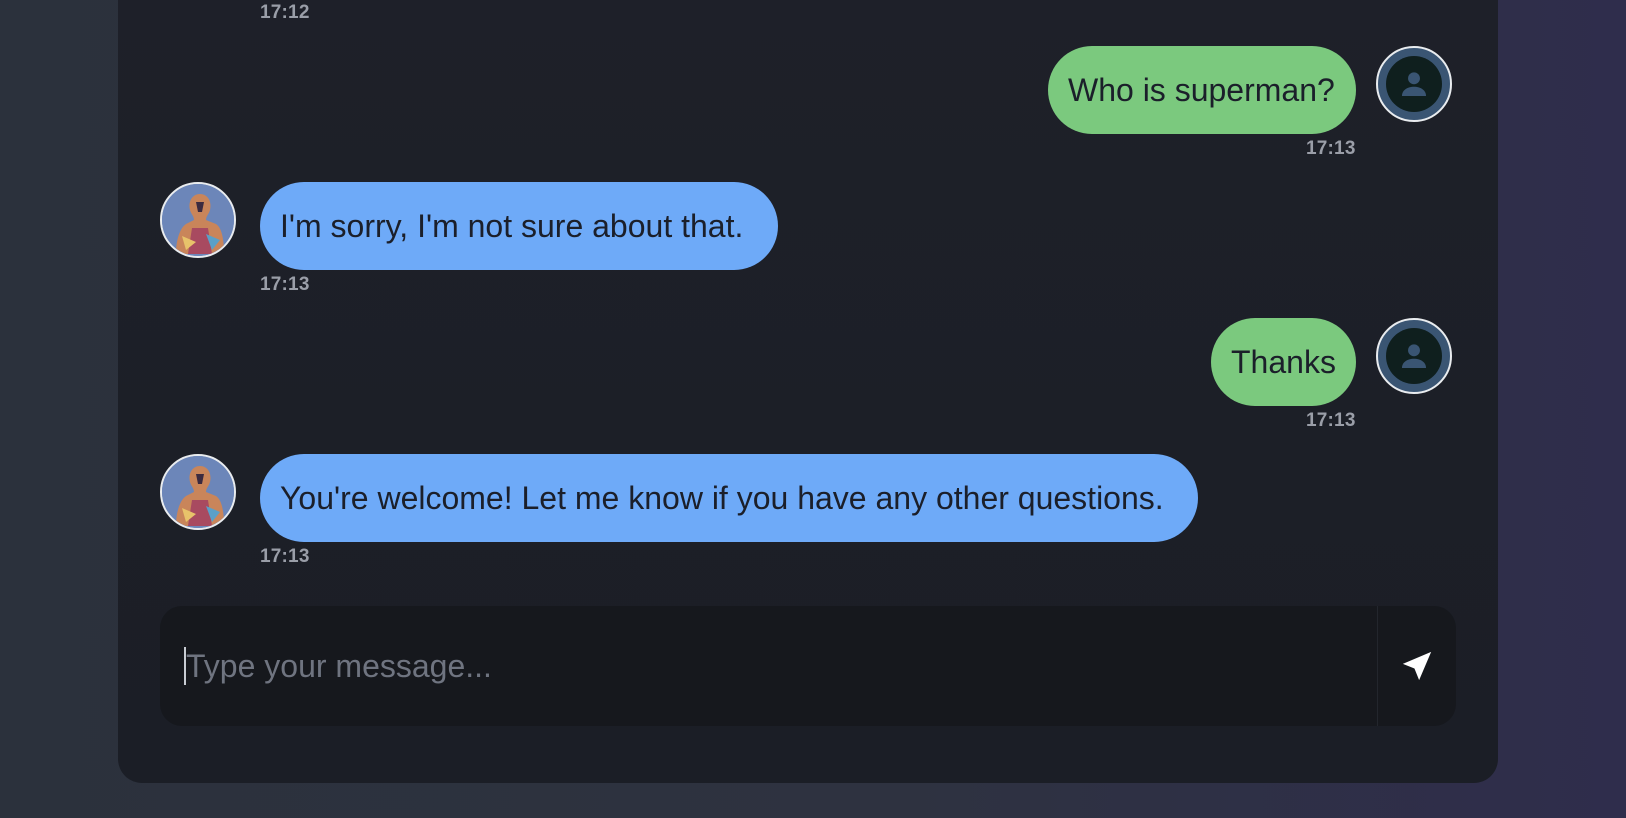  I want to click on message-input, so click(768, 666).